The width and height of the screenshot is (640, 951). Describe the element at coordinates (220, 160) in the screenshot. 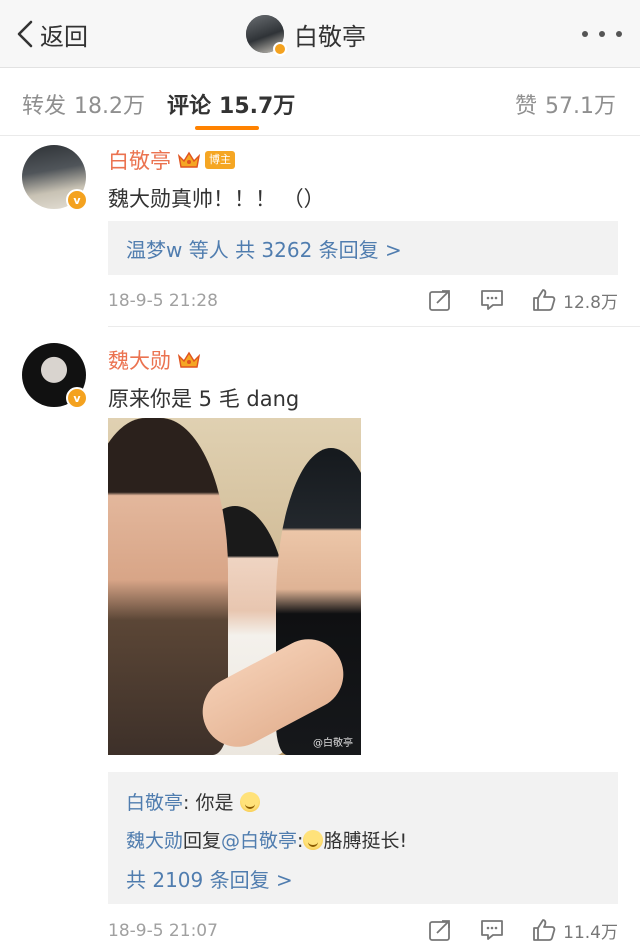

I see `host-badge: 博主` at that location.